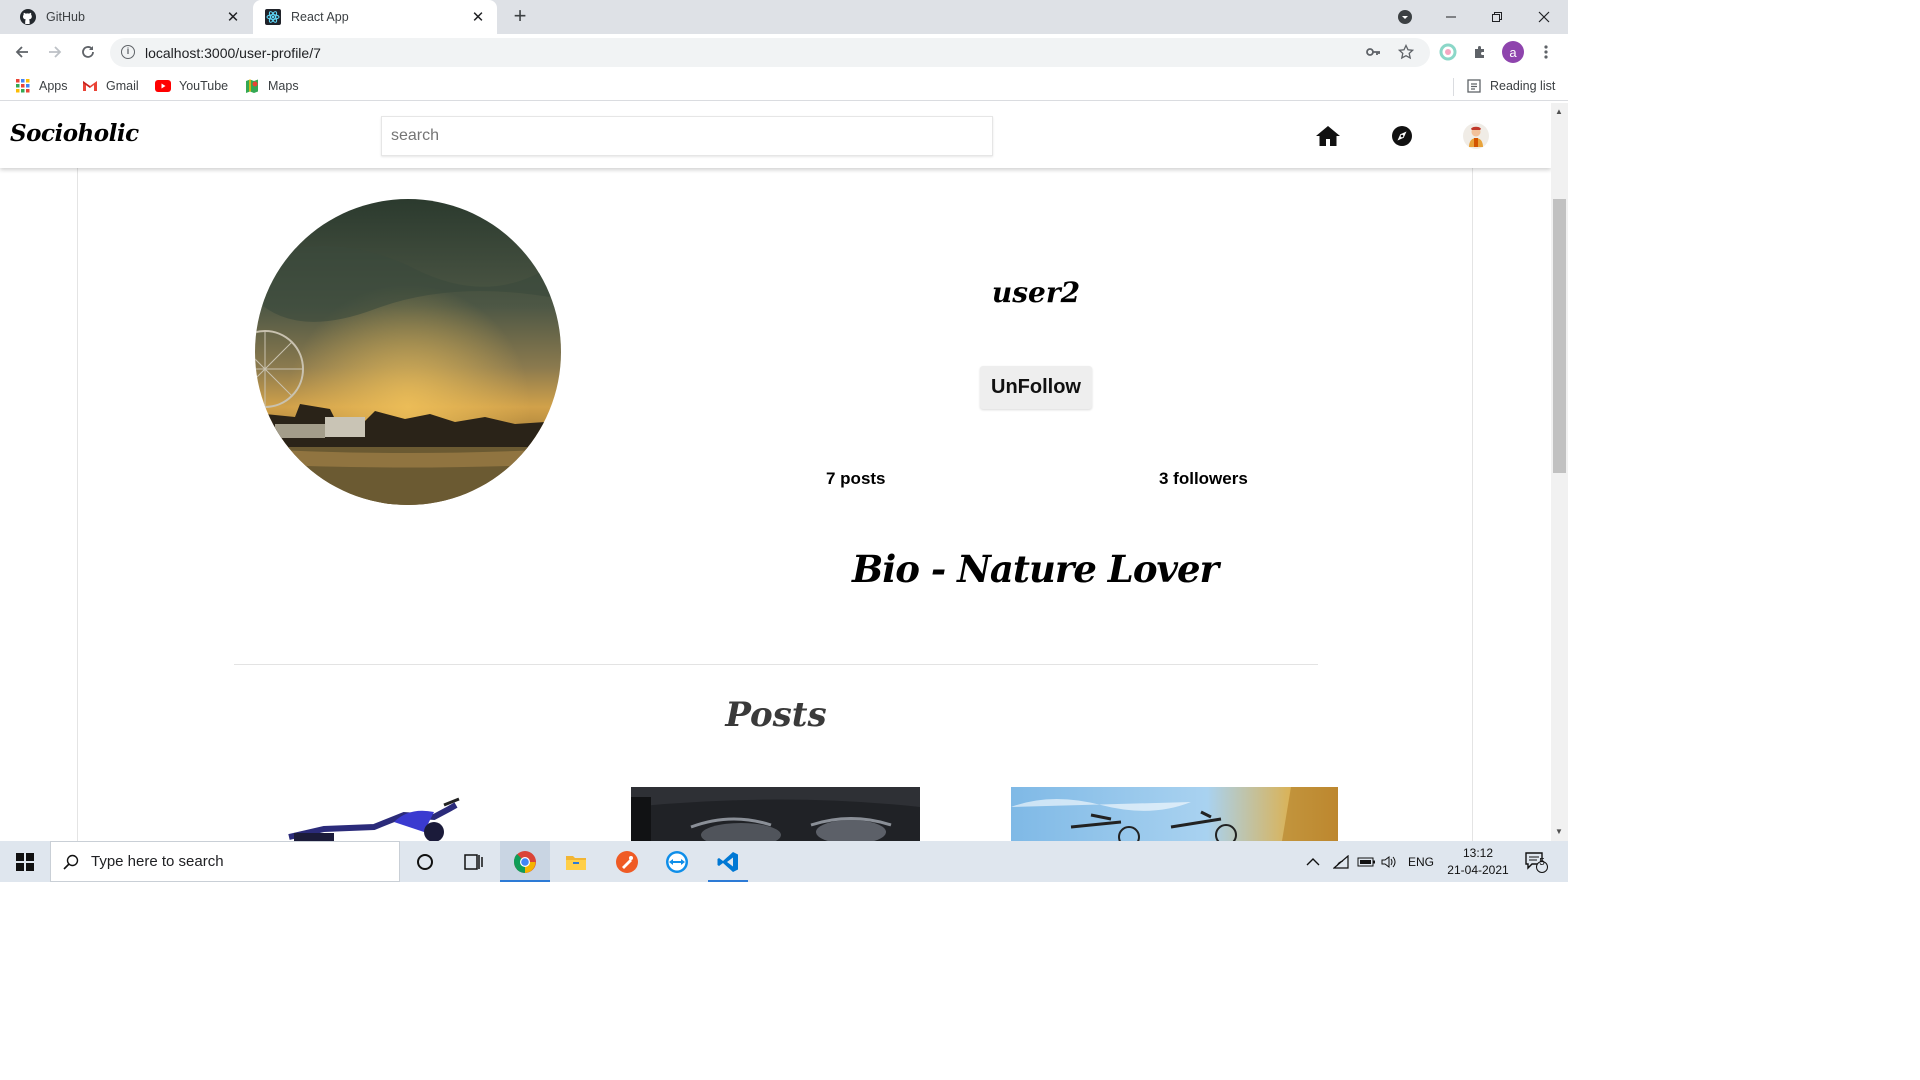 The image size is (1920, 1080). What do you see at coordinates (1342, 861) in the screenshot?
I see `network-icon` at bounding box center [1342, 861].